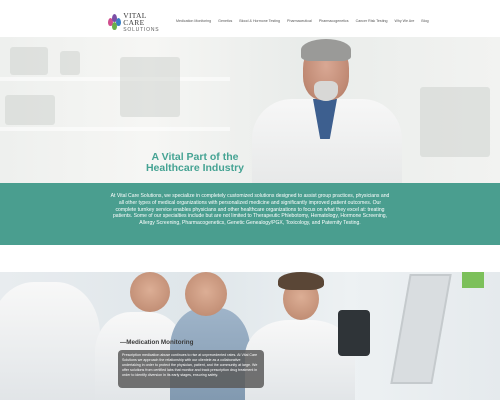 Image resolution: width=500 pixels, height=400 pixels. What do you see at coordinates (421, 329) in the screenshot?
I see `lab-monitor` at bounding box center [421, 329].